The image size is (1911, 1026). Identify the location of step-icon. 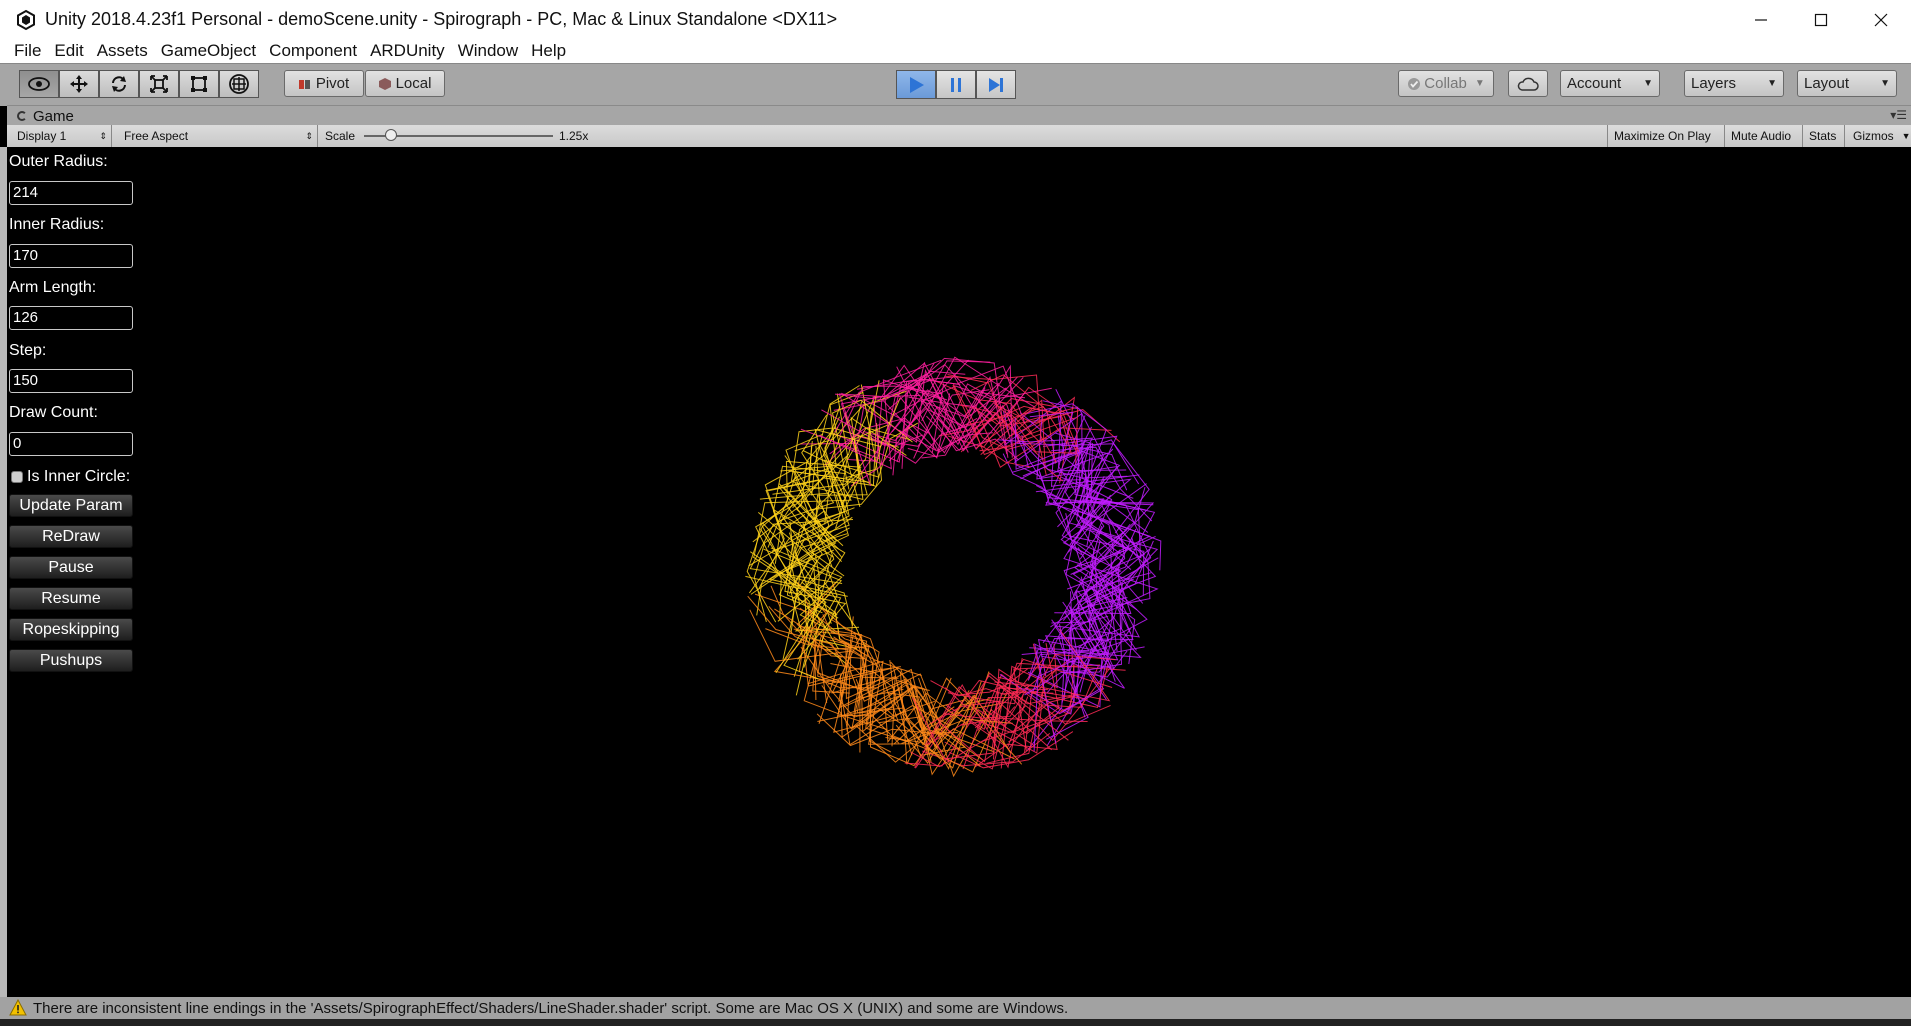
(996, 84).